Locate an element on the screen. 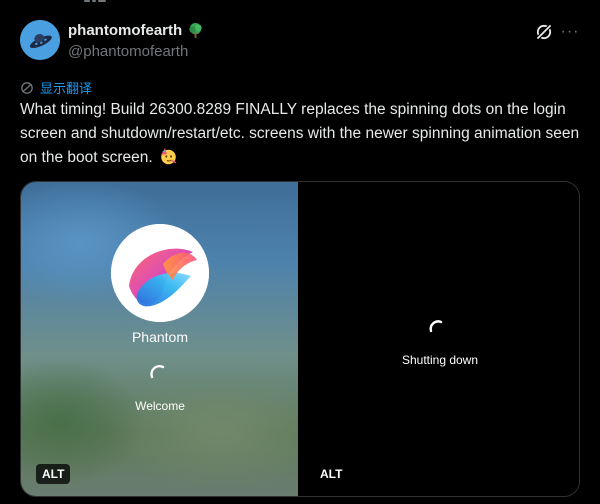  user-avatar-icon is located at coordinates (160, 273).